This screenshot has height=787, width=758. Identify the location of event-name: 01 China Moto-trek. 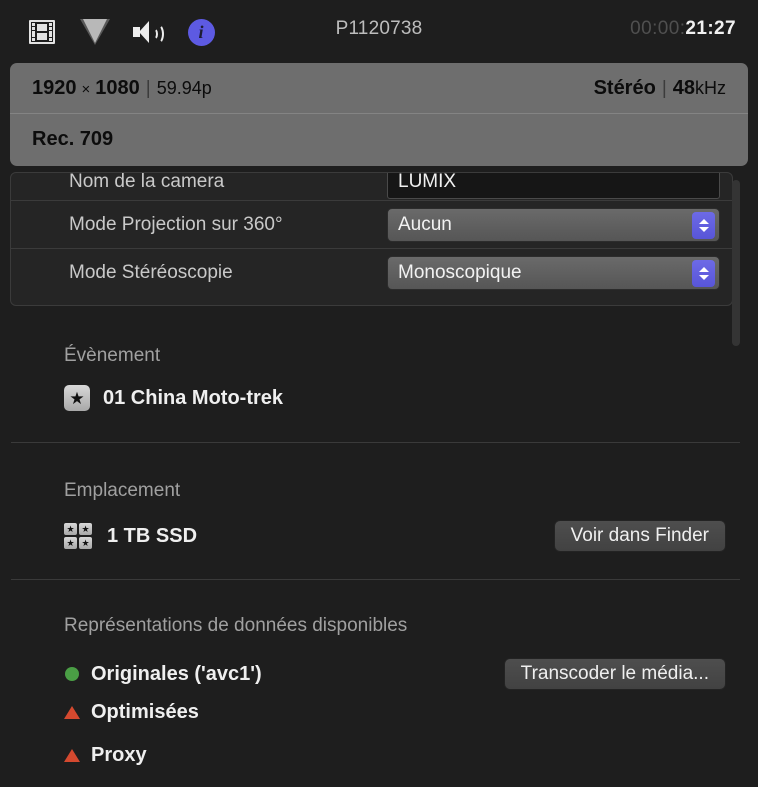
(193, 397).